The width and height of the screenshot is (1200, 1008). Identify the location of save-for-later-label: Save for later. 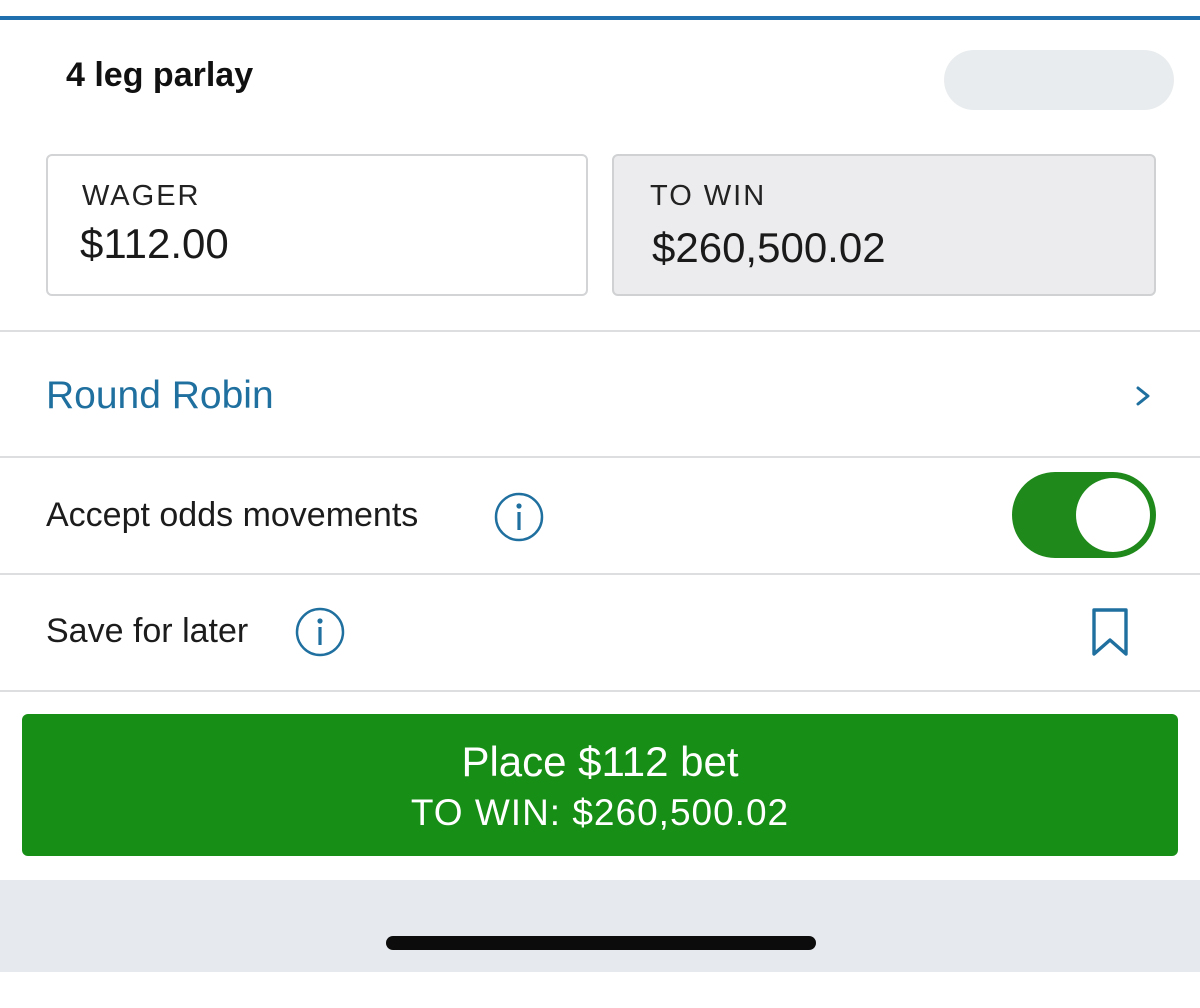
(147, 631).